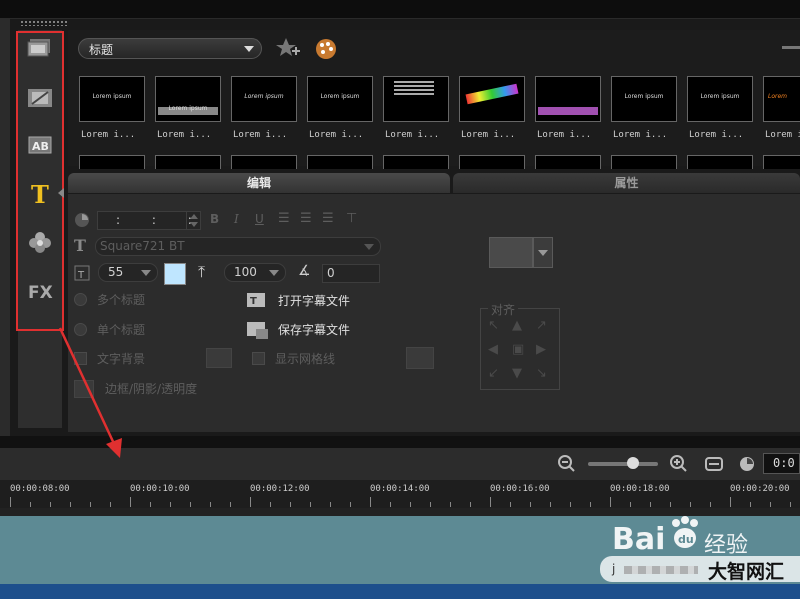 This screenshot has width=800, height=599. What do you see at coordinates (255, 272) in the screenshot?
I see `line-spacing-dropdown: 100` at bounding box center [255, 272].